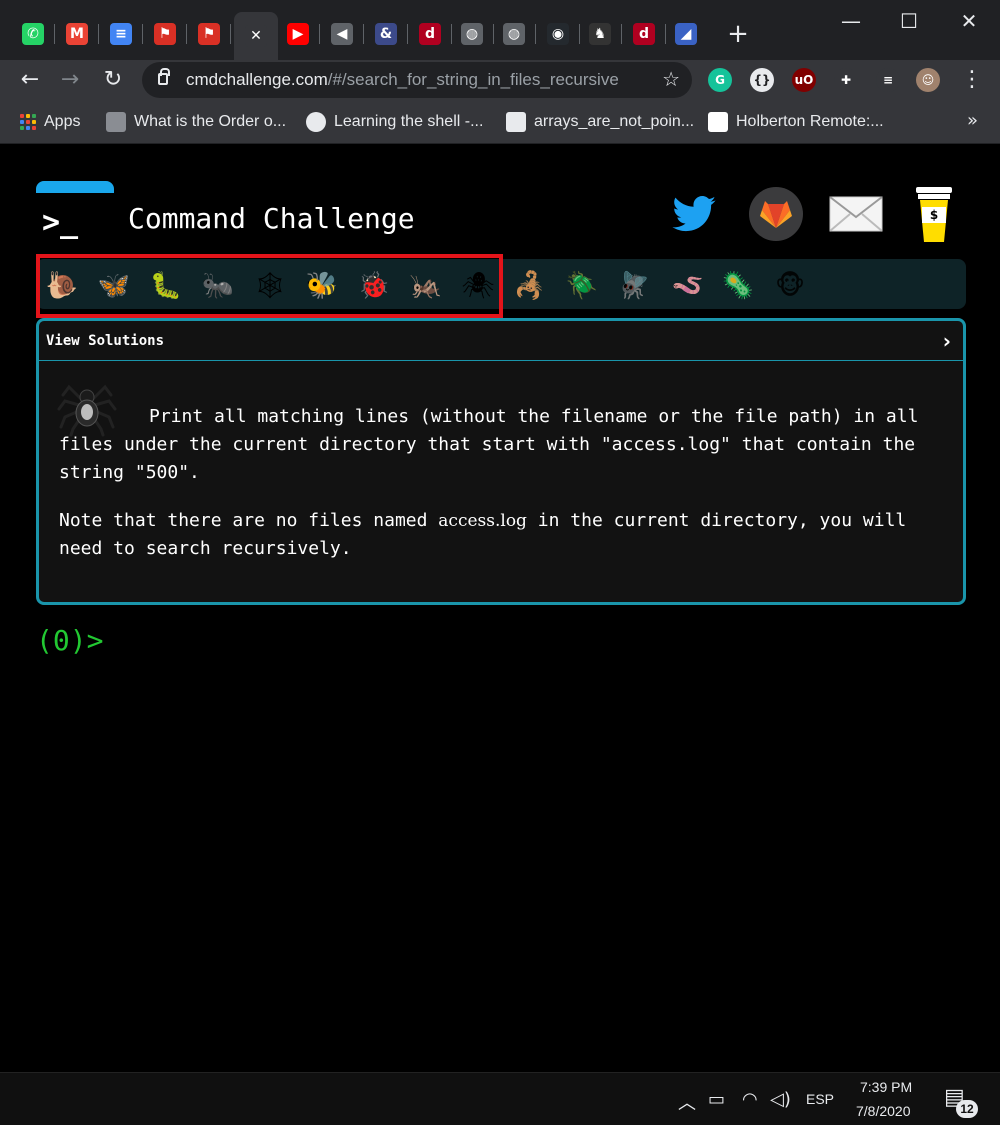  Describe the element at coordinates (271, 218) in the screenshot. I see `site-title: Command Challenge` at that location.